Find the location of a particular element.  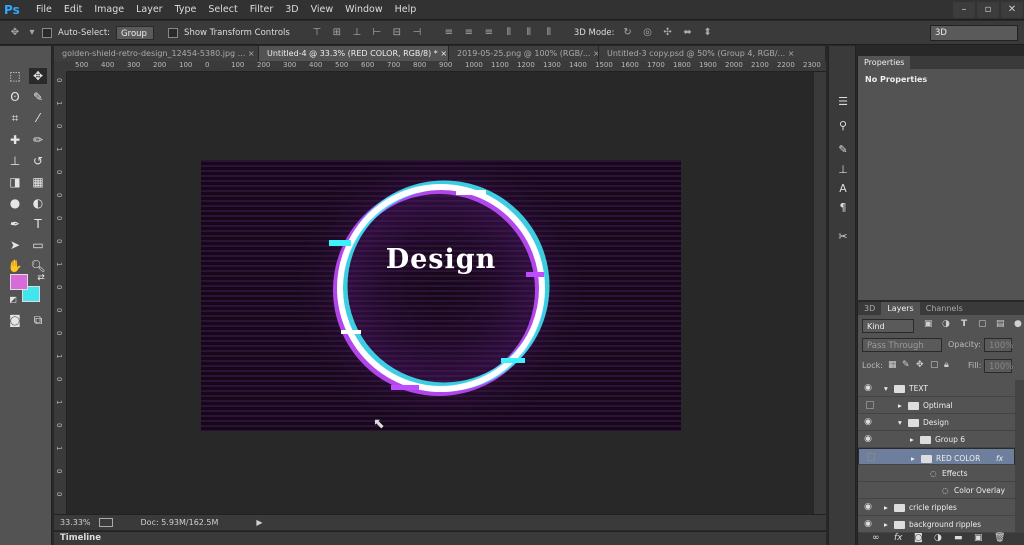

distribute-bottom-icon: ≡ is located at coordinates (489, 33).